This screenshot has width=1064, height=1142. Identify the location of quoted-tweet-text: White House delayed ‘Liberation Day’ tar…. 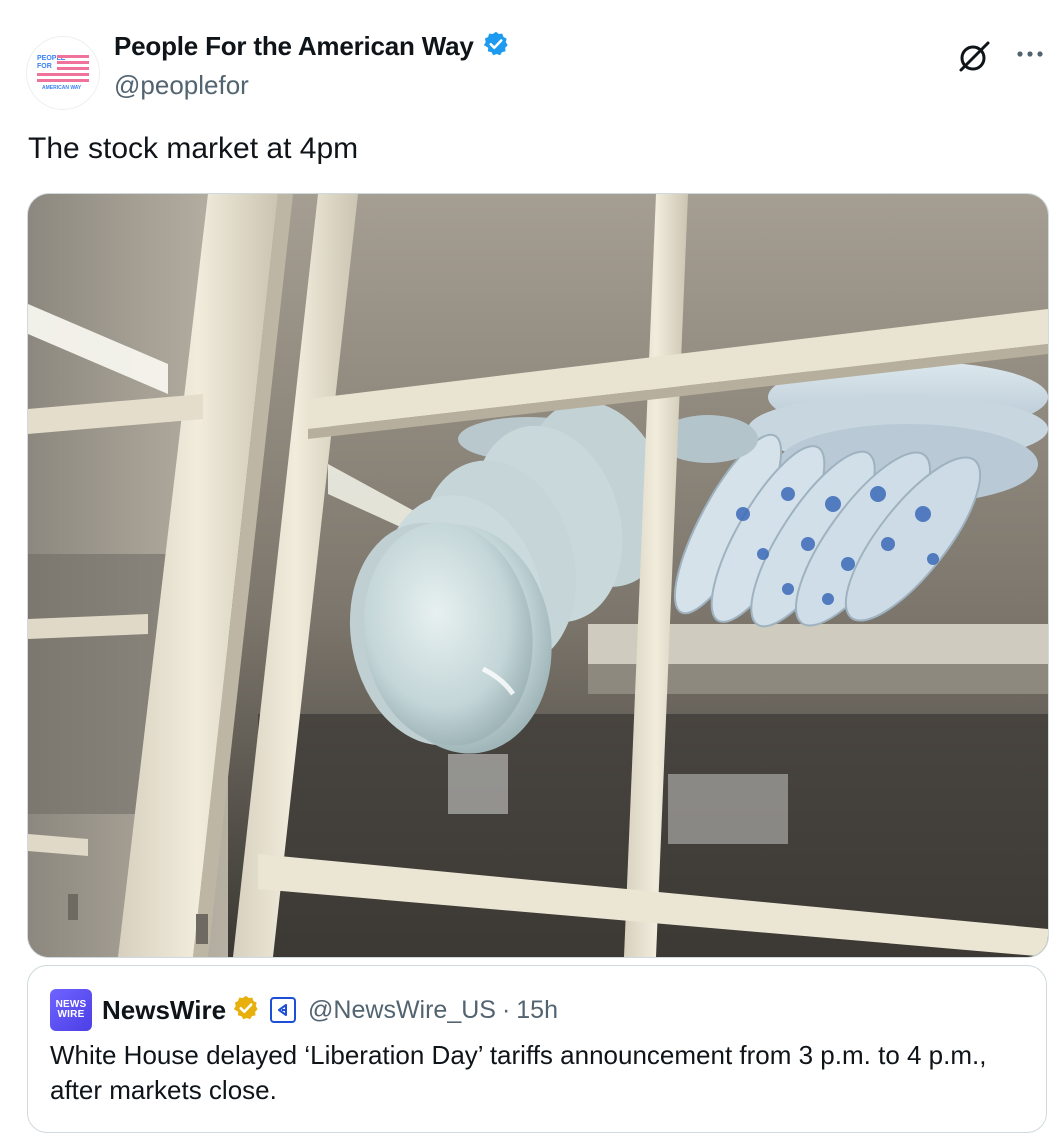
(518, 1072).